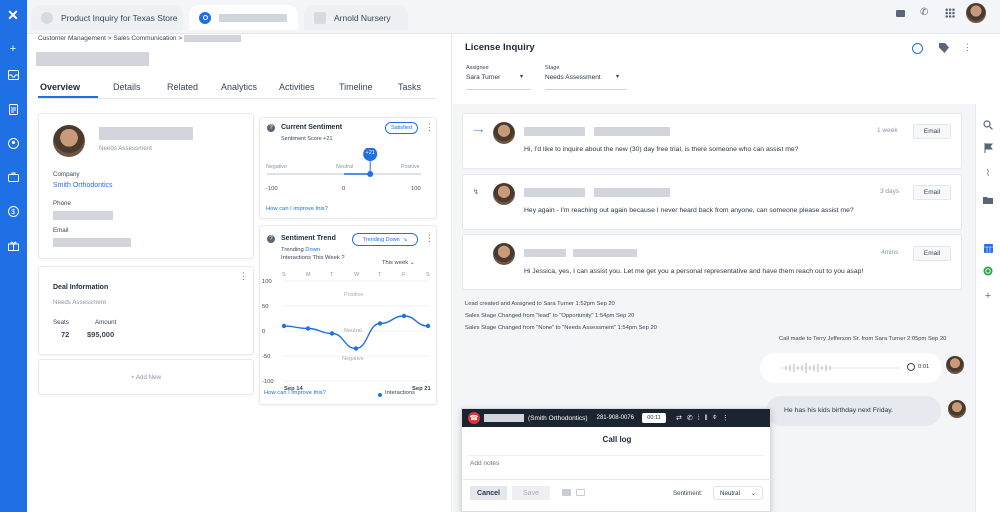  What do you see at coordinates (738, 493) in the screenshot?
I see `sentiment-select: Neutral ⌄` at bounding box center [738, 493].